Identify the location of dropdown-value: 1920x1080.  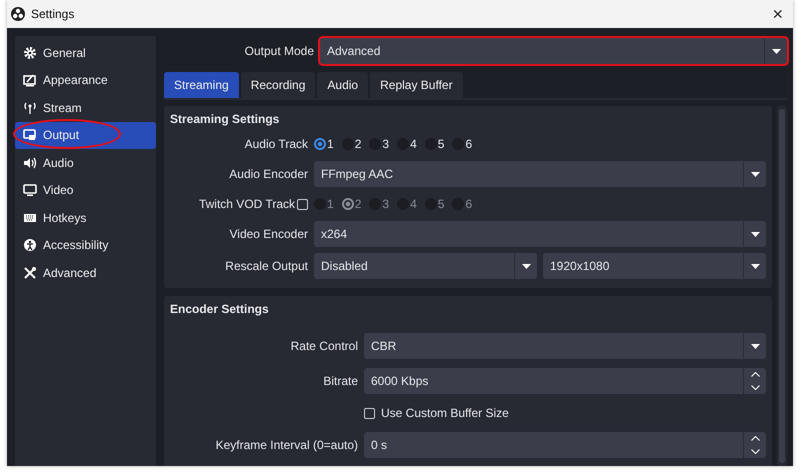
(580, 266).